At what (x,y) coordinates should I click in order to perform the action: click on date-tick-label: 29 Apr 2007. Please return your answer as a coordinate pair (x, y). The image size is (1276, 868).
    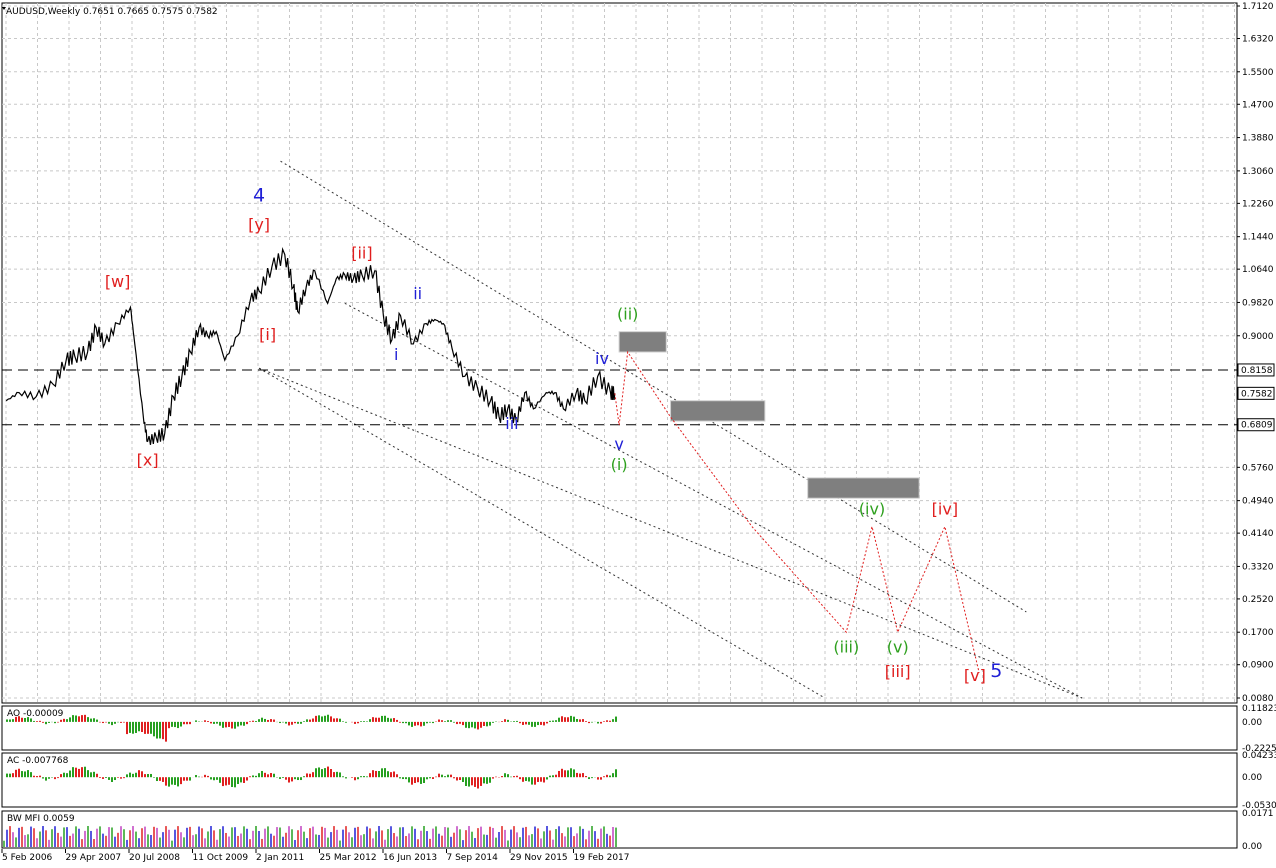
    Looking at the image, I should click on (94, 858).